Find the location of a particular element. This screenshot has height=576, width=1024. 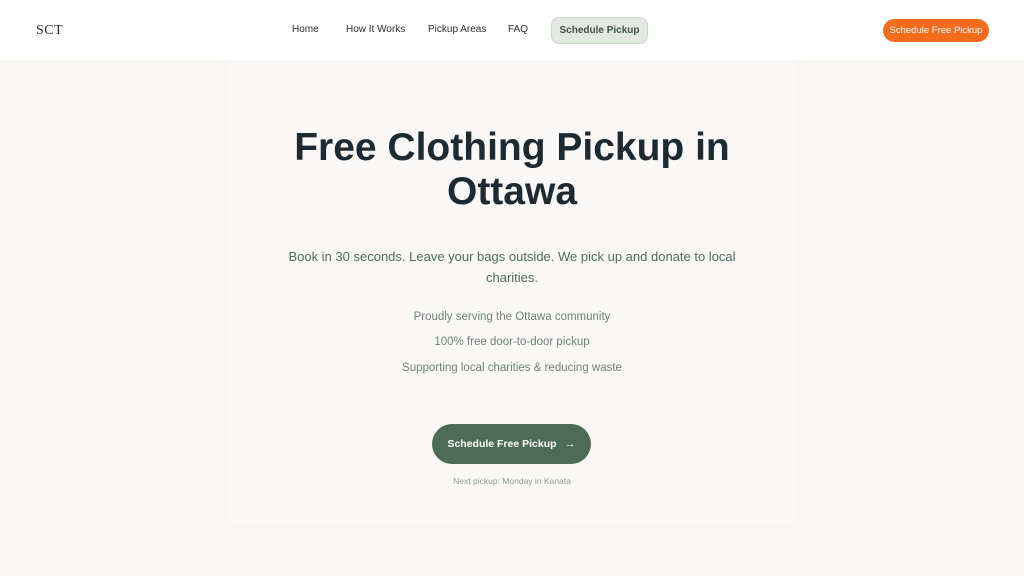

nav-link-home: Home is located at coordinates (305, 29).